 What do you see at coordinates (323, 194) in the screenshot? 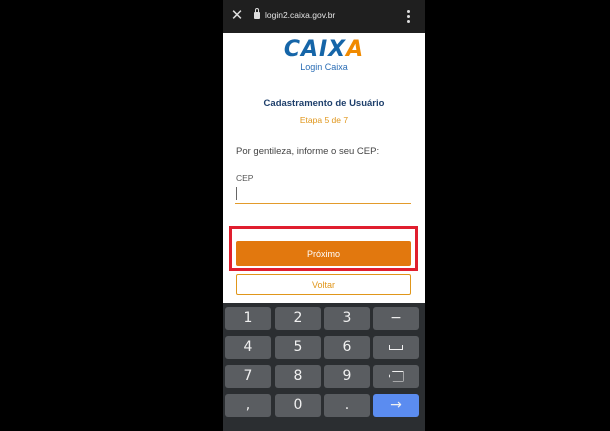
I see `cep-input` at bounding box center [323, 194].